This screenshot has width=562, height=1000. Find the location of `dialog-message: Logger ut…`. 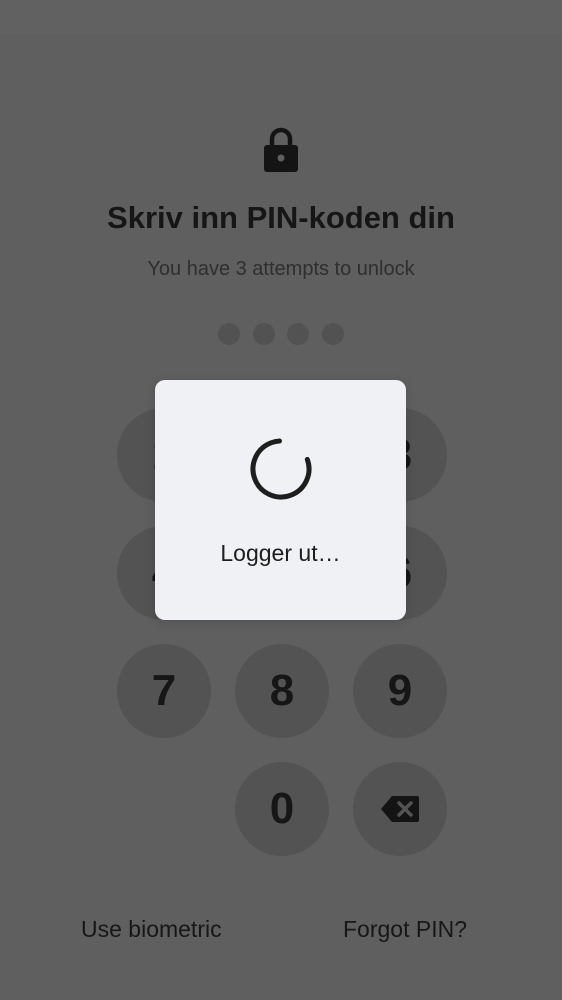

dialog-message: Logger ut… is located at coordinates (280, 553).